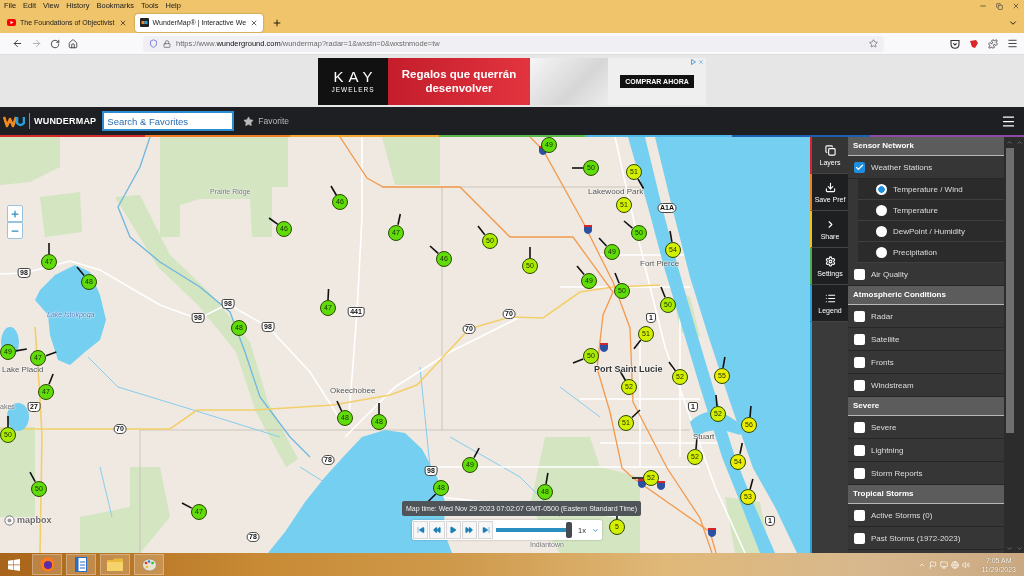 The image size is (1024, 576). I want to click on play-triangle-icon, so click(693, 61).